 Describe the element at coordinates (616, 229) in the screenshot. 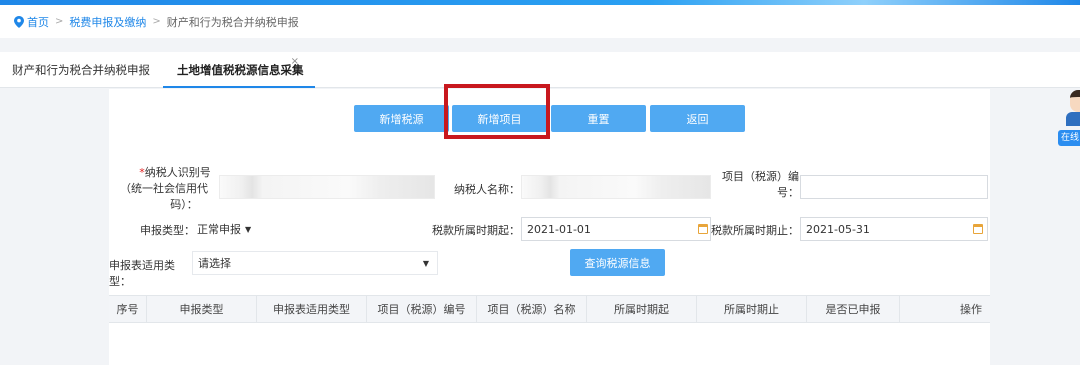

I see `period-start-field: 2021-01-01` at that location.